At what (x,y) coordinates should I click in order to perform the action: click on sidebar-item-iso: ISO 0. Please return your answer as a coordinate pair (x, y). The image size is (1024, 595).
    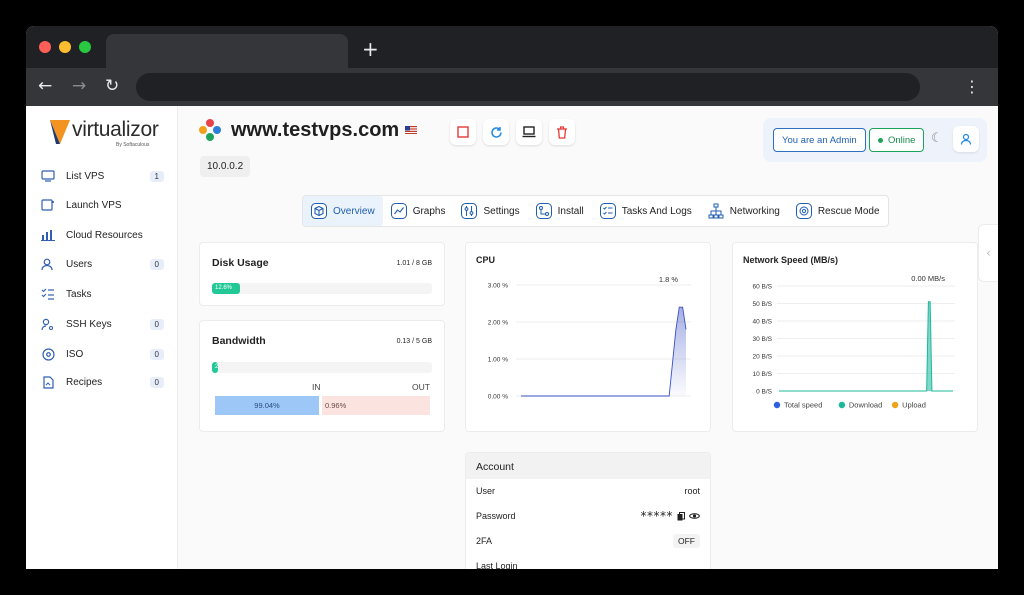
    Looking at the image, I should click on (102, 354).